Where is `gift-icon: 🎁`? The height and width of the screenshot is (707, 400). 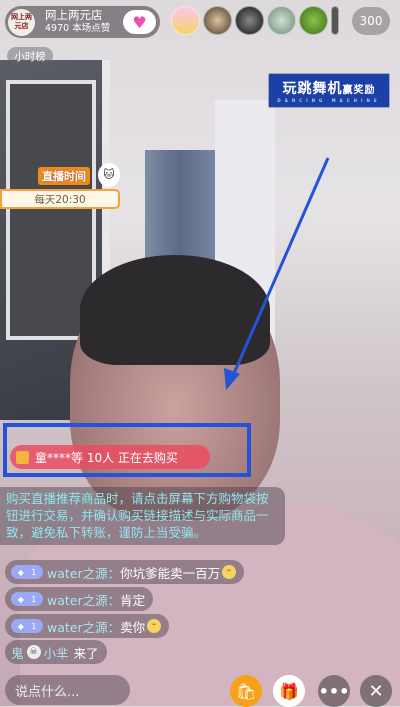 gift-icon: 🎁 is located at coordinates (289, 691).